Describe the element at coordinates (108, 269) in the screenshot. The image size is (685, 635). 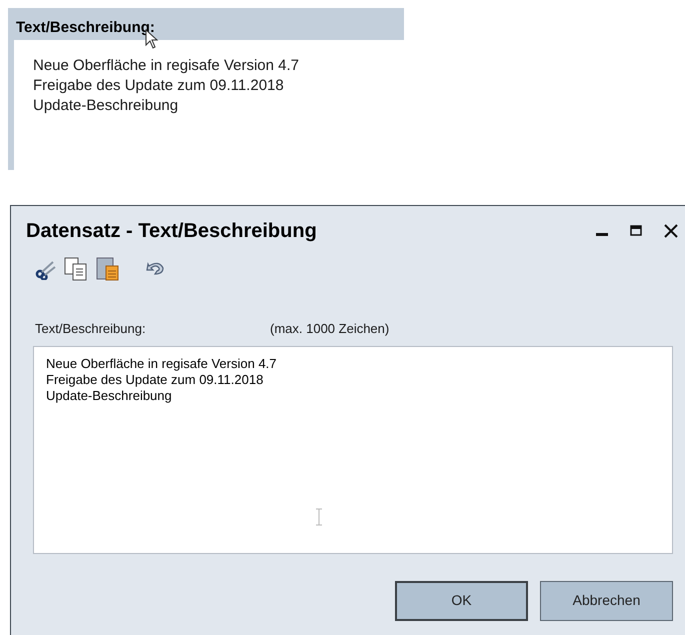
I see `paste-icon` at that location.